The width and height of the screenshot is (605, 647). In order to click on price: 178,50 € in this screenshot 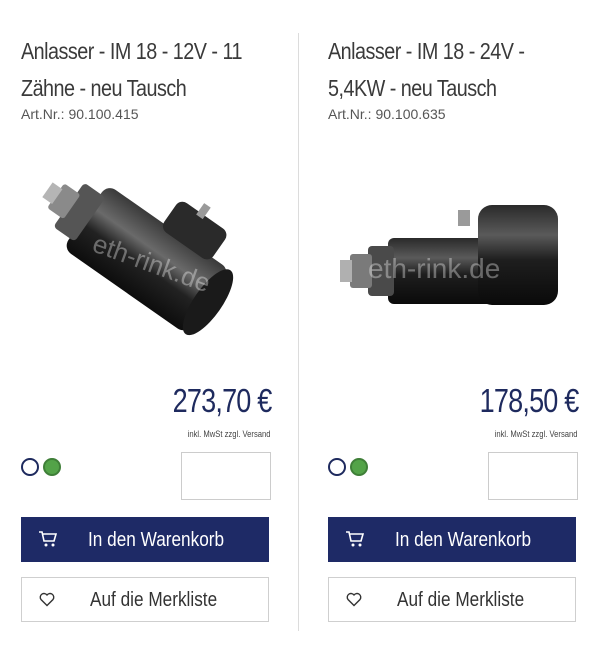, I will do `click(529, 400)`.